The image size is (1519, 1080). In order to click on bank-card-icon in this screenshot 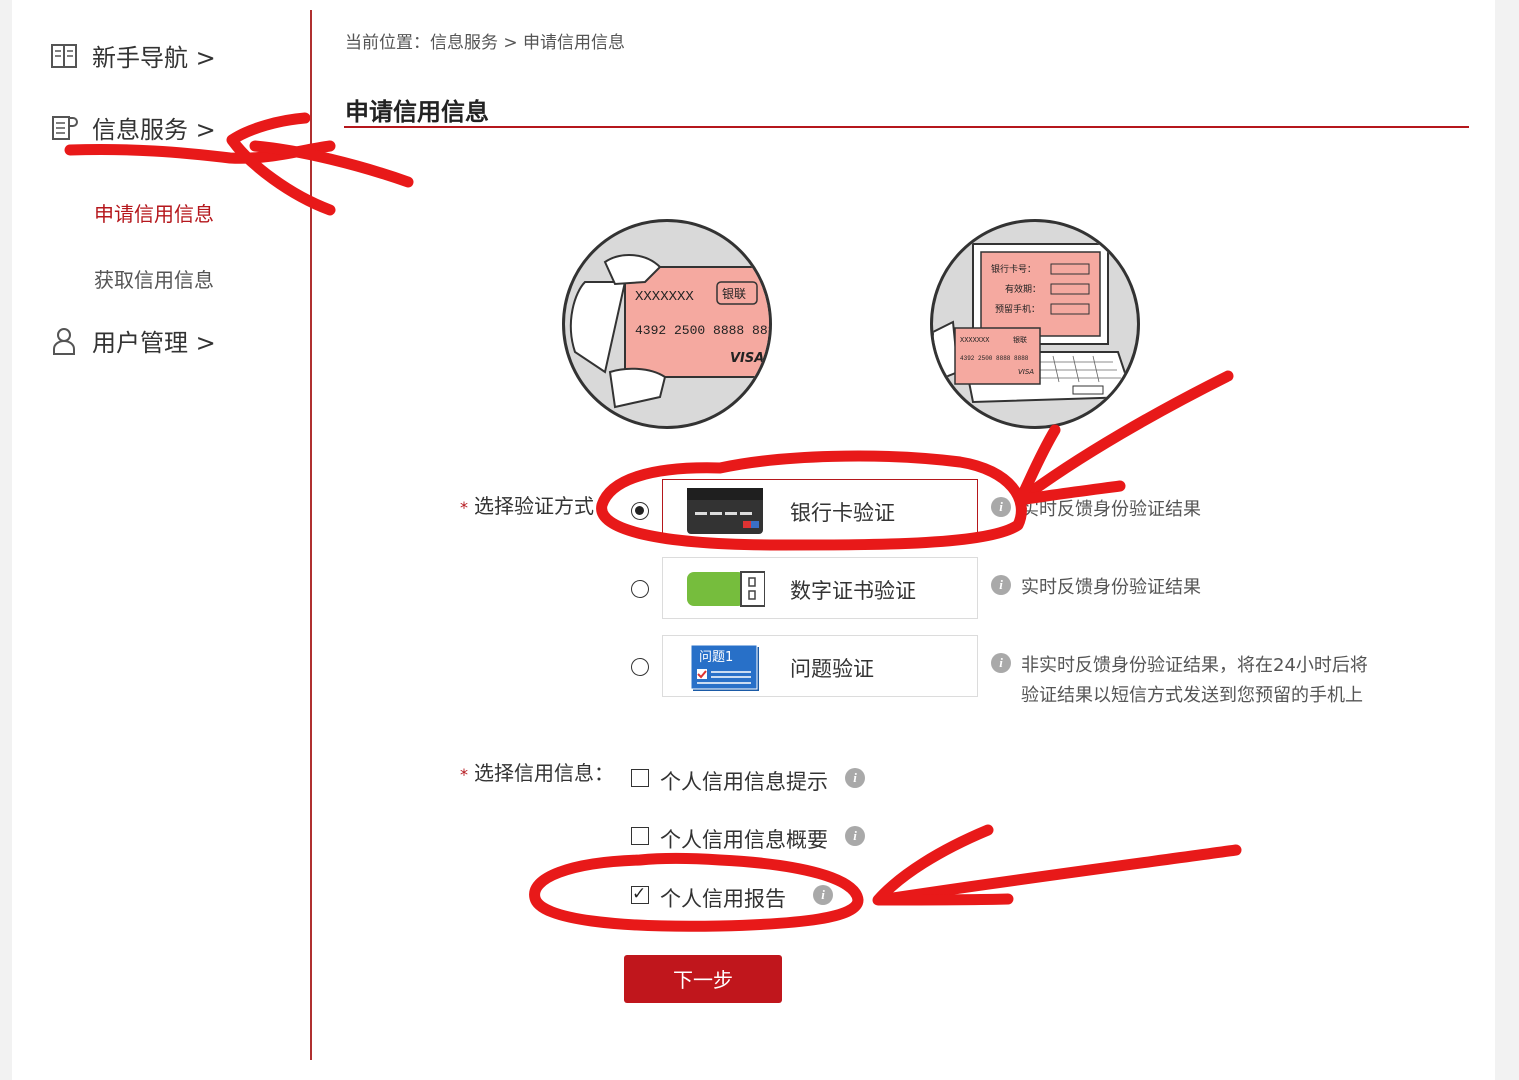, I will do `click(725, 510)`.